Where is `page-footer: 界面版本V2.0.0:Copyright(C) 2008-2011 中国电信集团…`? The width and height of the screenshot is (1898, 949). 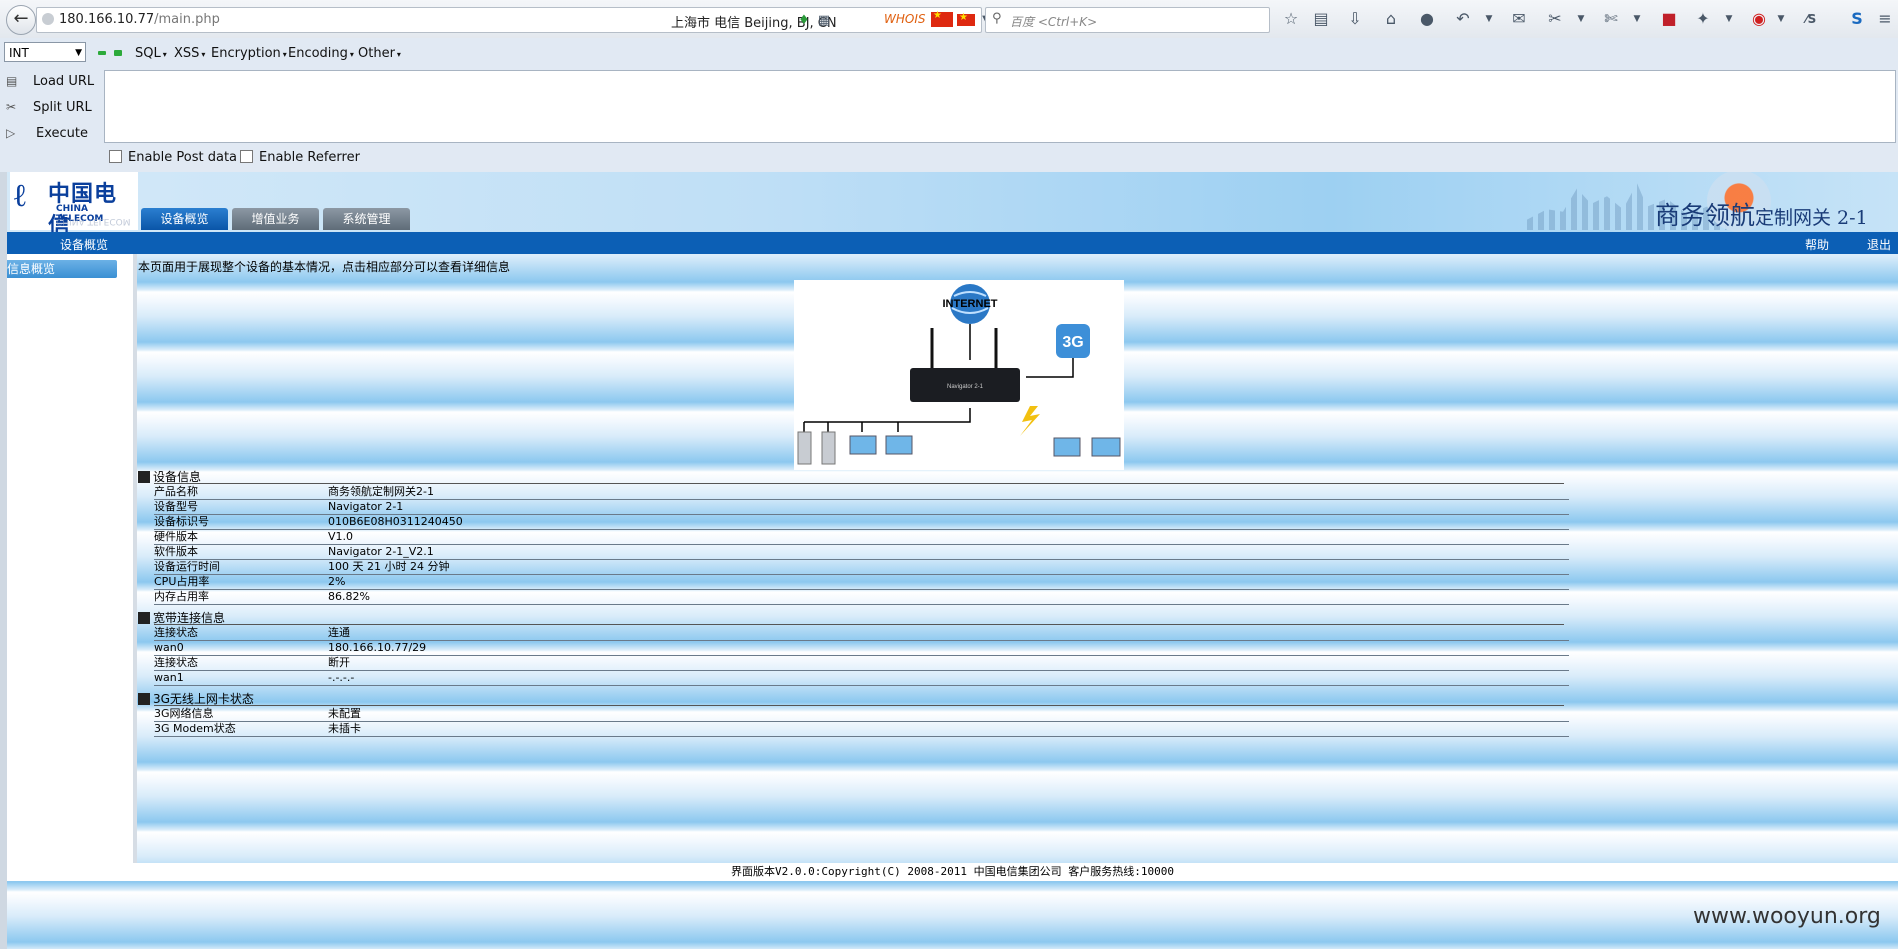 page-footer: 界面版本V2.0.0:Copyright(C) 2008-2011 中国电信集团… is located at coordinates (952, 872).